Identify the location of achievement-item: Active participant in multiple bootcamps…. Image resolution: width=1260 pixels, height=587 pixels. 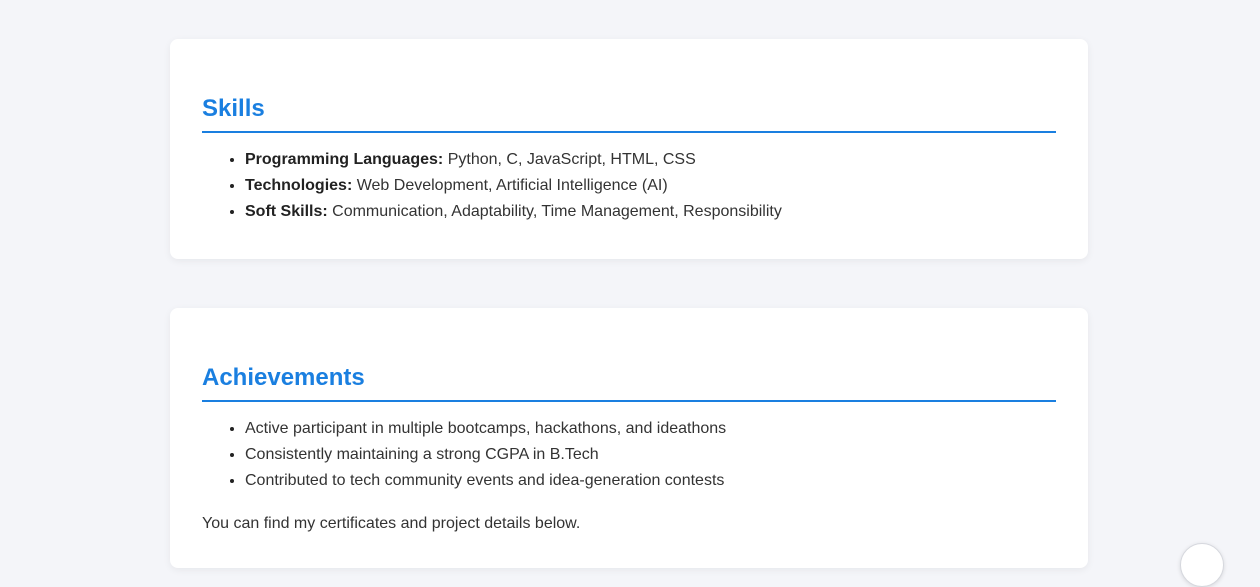
(650, 429).